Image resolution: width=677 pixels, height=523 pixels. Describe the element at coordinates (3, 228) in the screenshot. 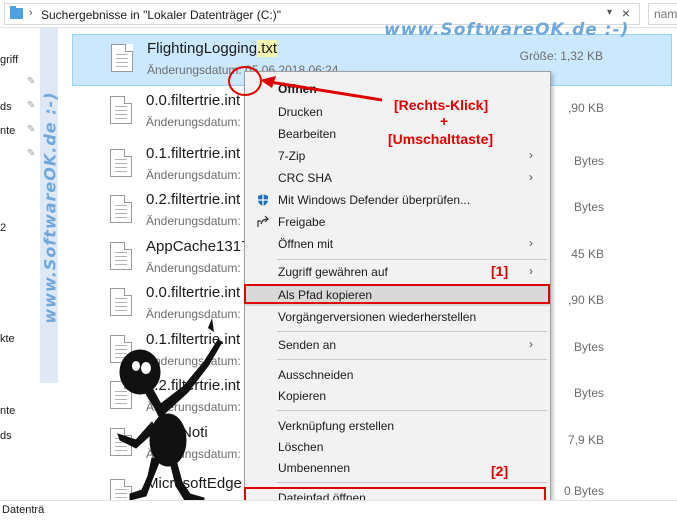

I see `nav-item: 2` at that location.